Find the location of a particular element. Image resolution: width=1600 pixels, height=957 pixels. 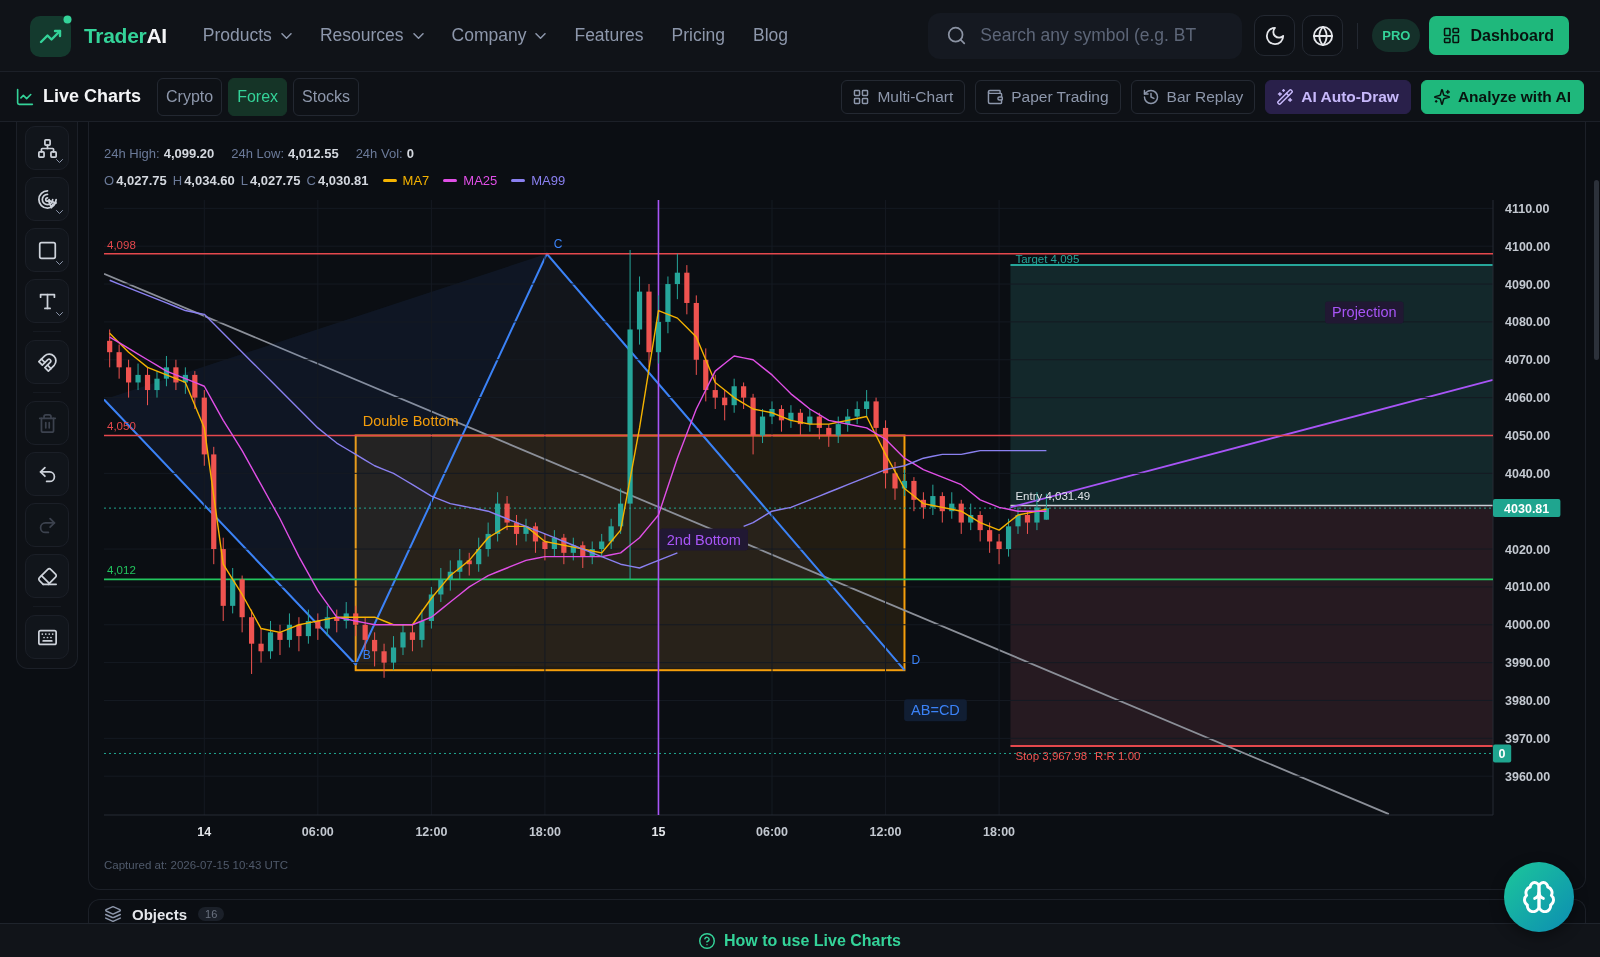

market-tab: Forex is located at coordinates (258, 96).